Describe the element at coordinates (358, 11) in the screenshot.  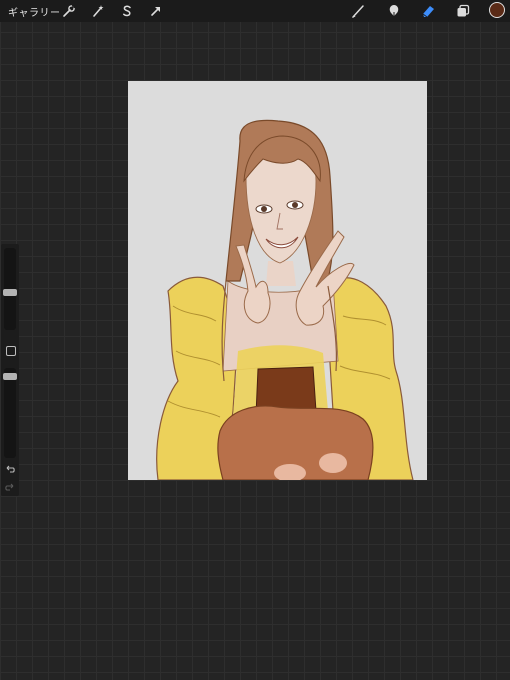
I see `brush-icon` at that location.